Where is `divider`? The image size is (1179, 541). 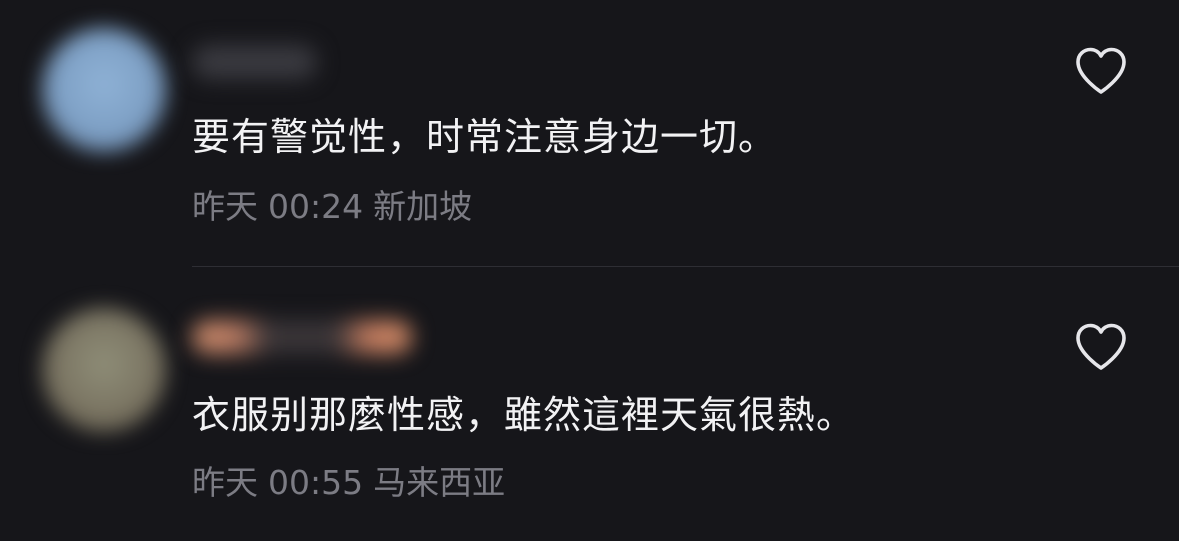 divider is located at coordinates (685, 266).